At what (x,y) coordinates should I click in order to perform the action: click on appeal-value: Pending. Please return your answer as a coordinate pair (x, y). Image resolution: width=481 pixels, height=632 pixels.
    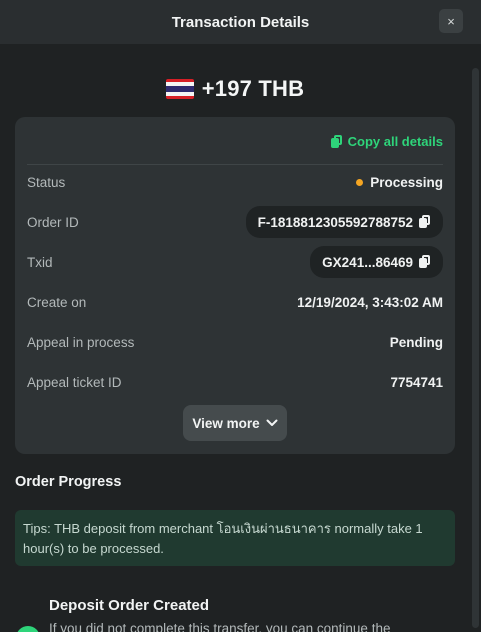
    Looking at the image, I should click on (416, 342).